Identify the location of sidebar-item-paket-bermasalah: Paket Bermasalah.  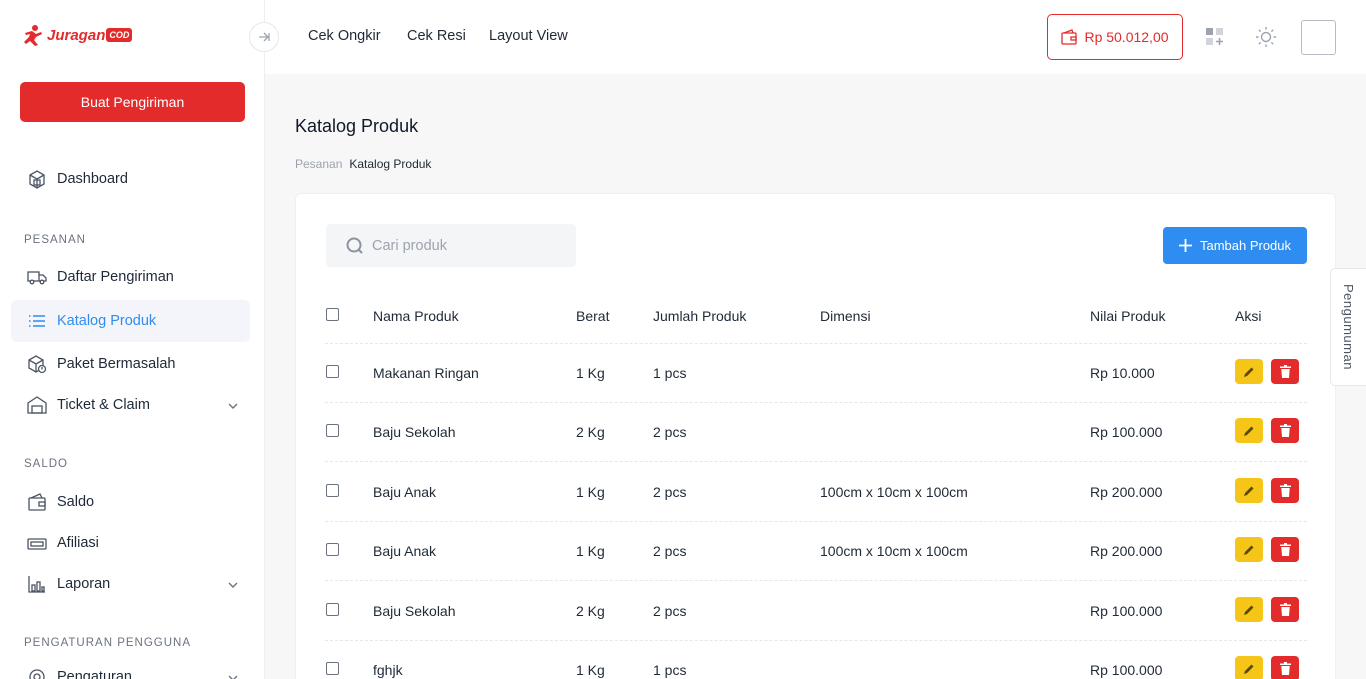
(130, 364).